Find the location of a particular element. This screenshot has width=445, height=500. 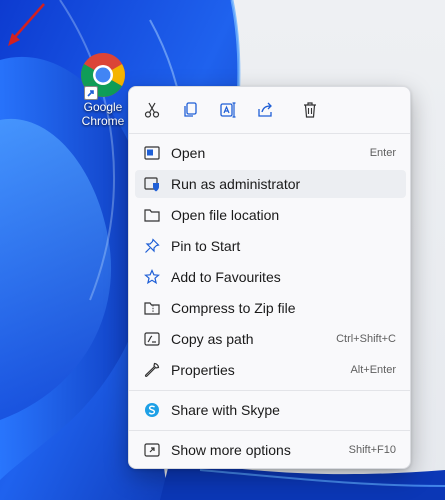

menu-item-label: Add to Favourites is located at coordinates (226, 277).